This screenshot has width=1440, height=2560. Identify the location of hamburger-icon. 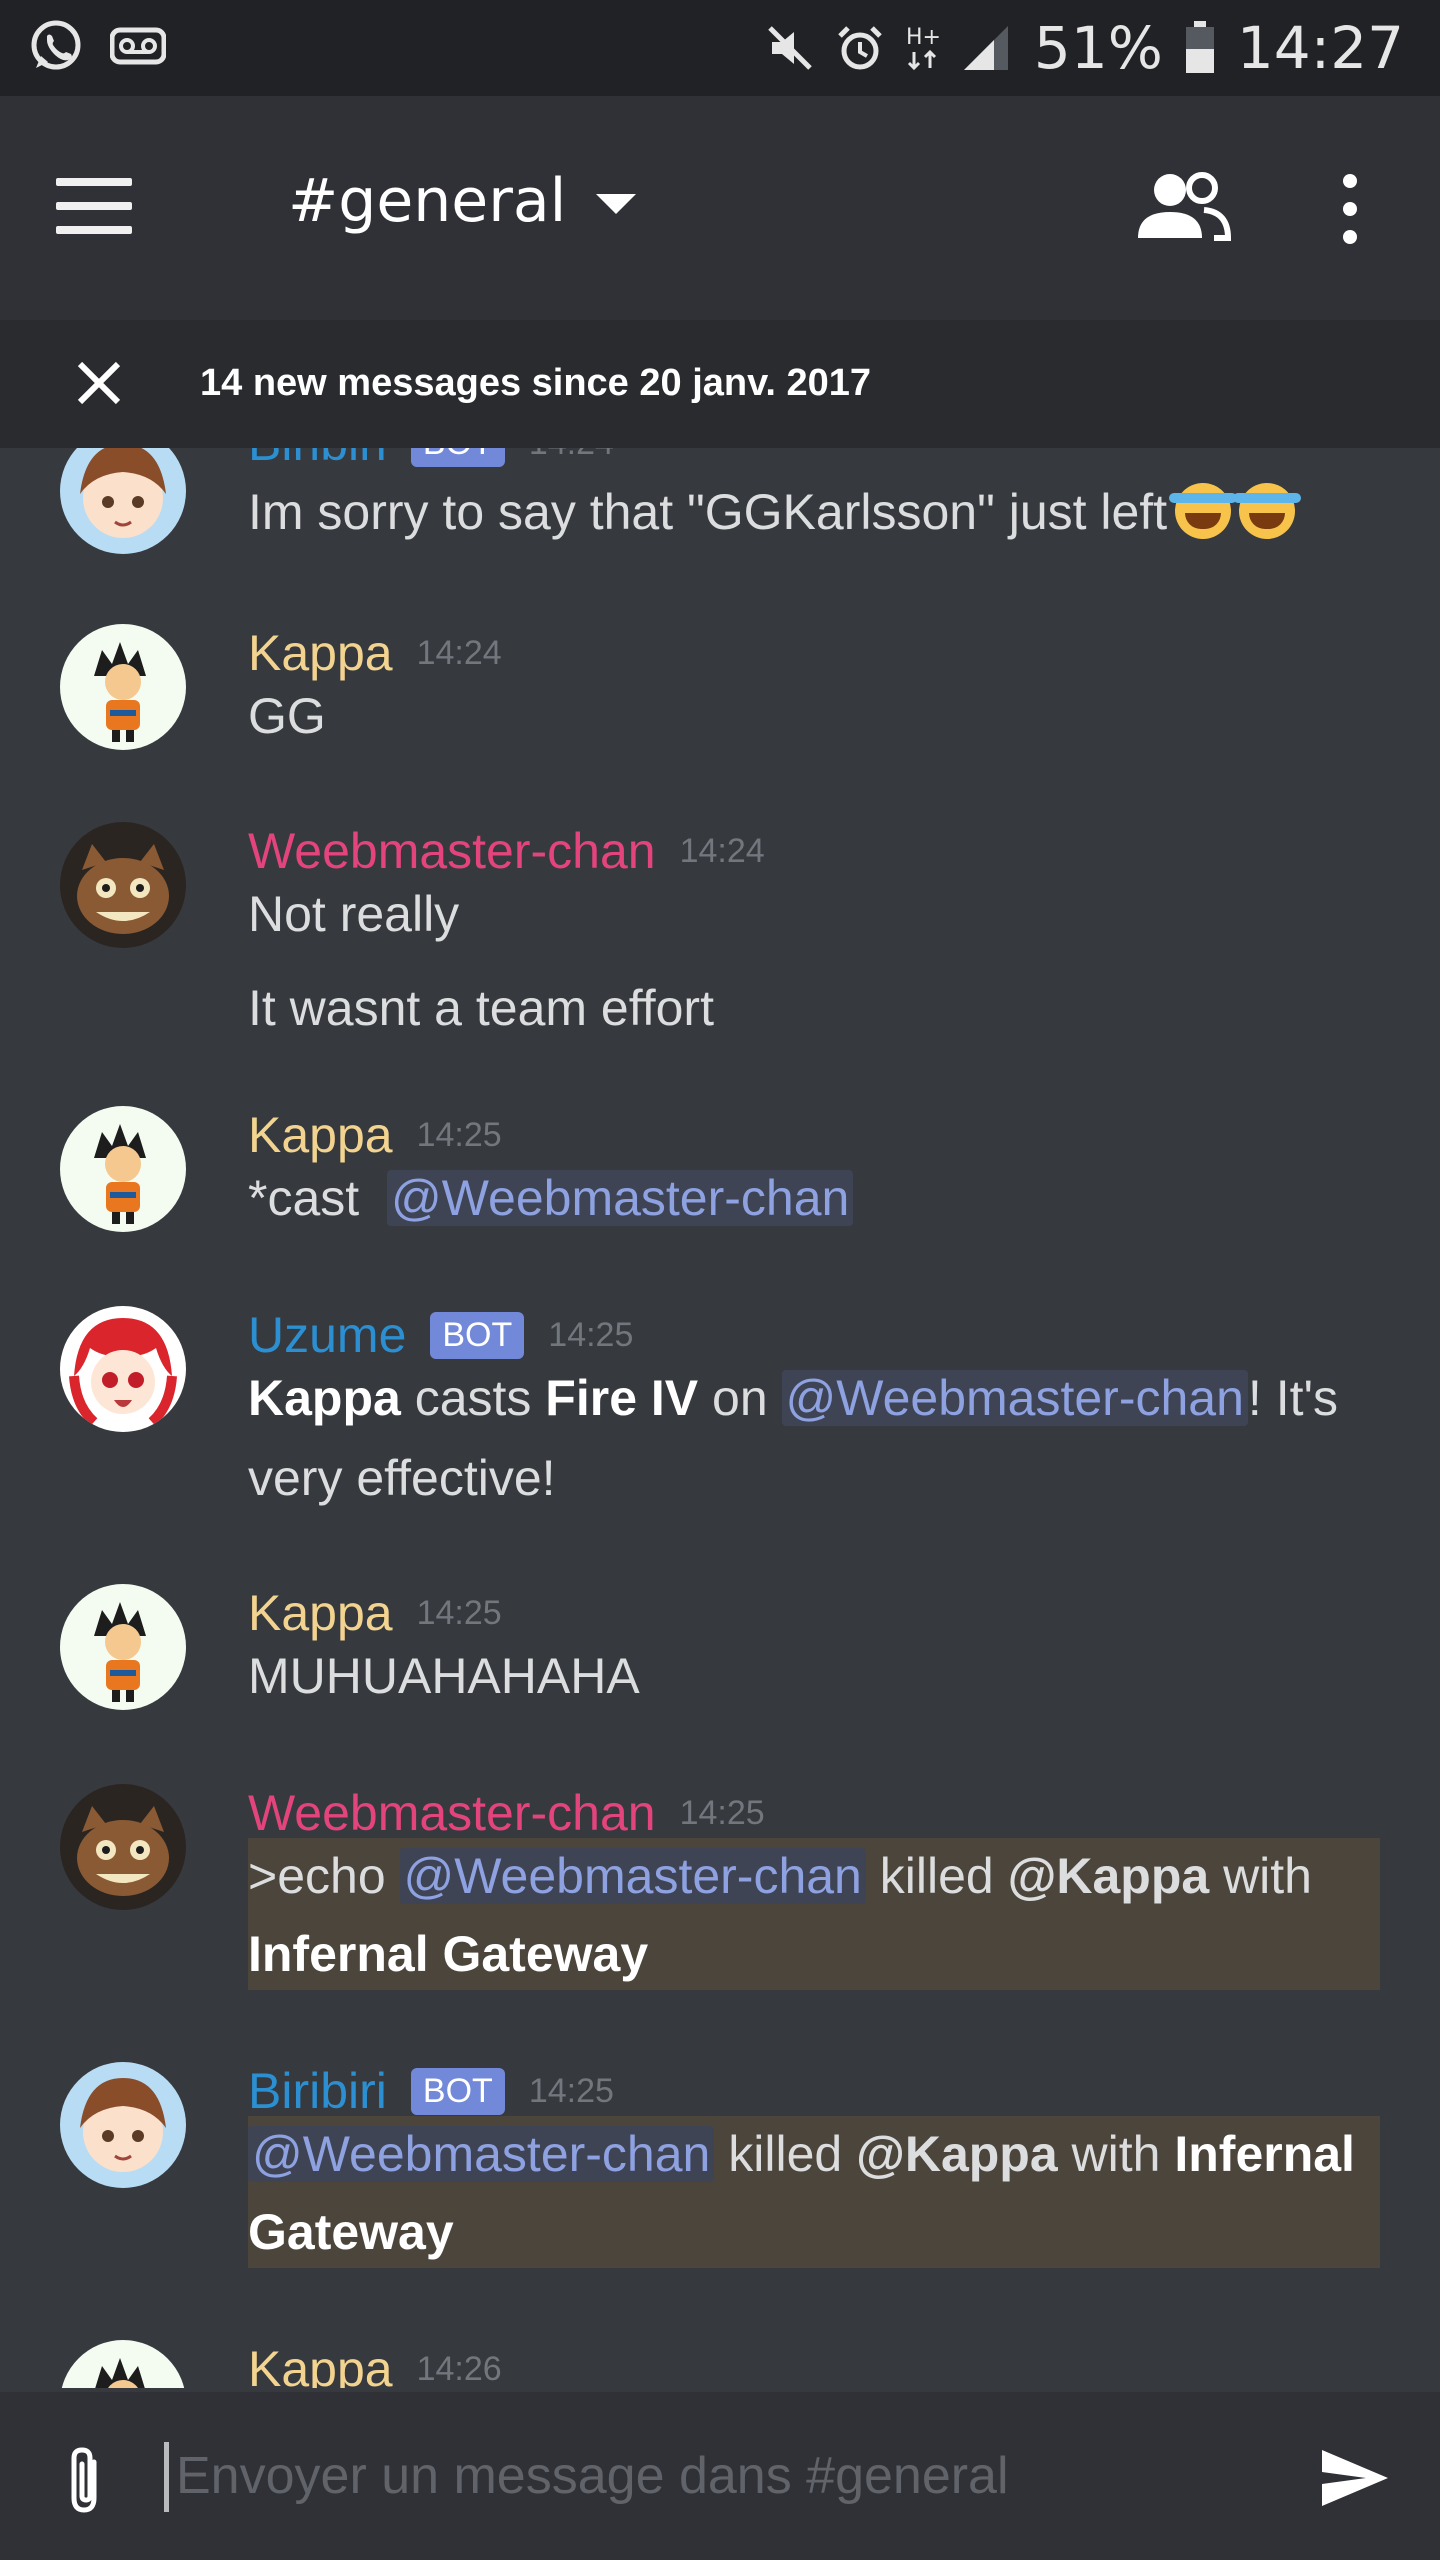
(96, 206).